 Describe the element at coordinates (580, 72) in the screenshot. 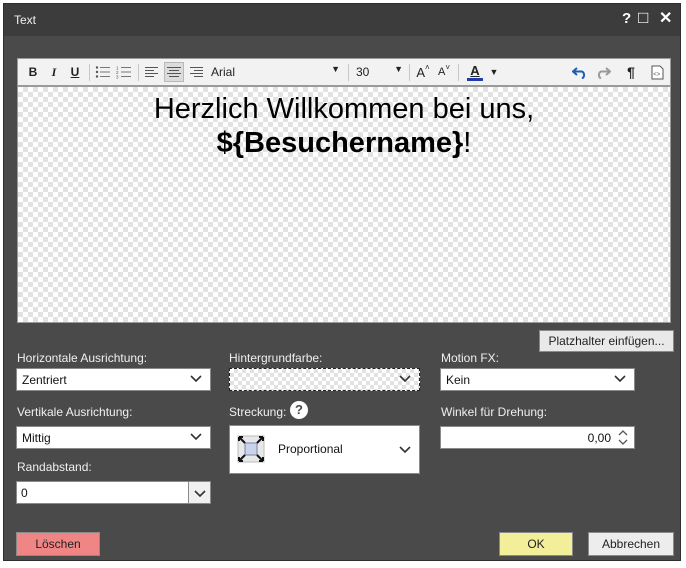

I see `undo-icon` at that location.